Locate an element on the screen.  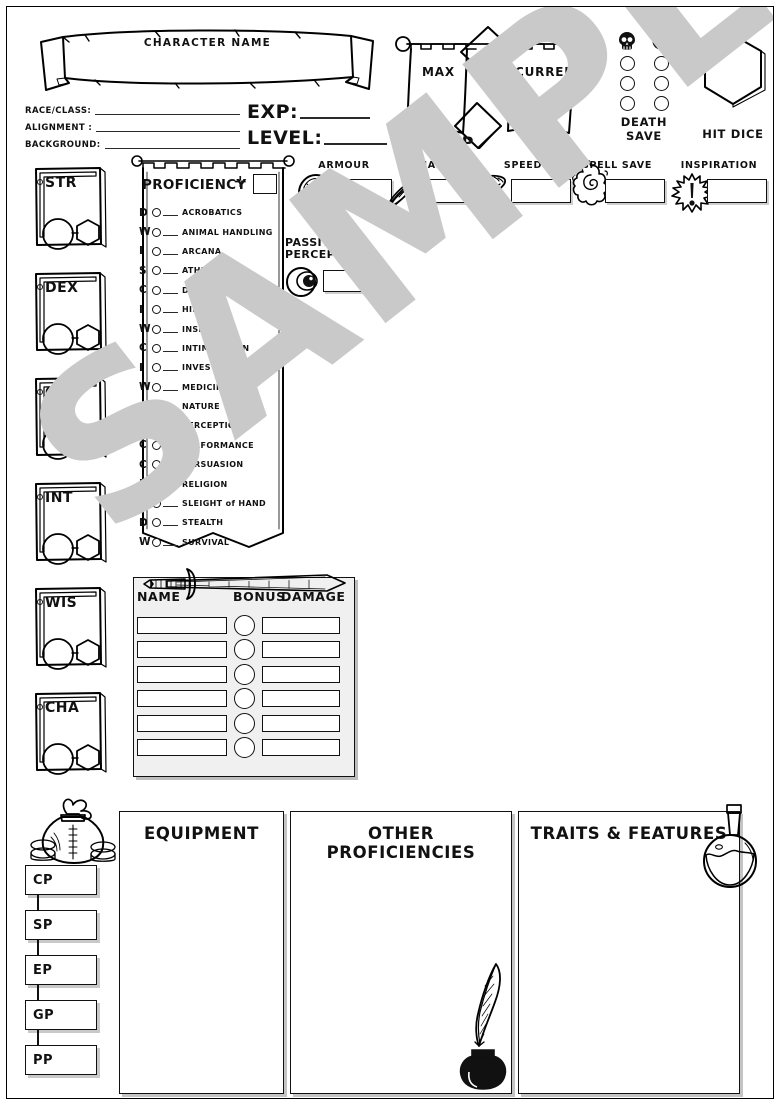
inspiration-input is located at coordinates (737, 191).